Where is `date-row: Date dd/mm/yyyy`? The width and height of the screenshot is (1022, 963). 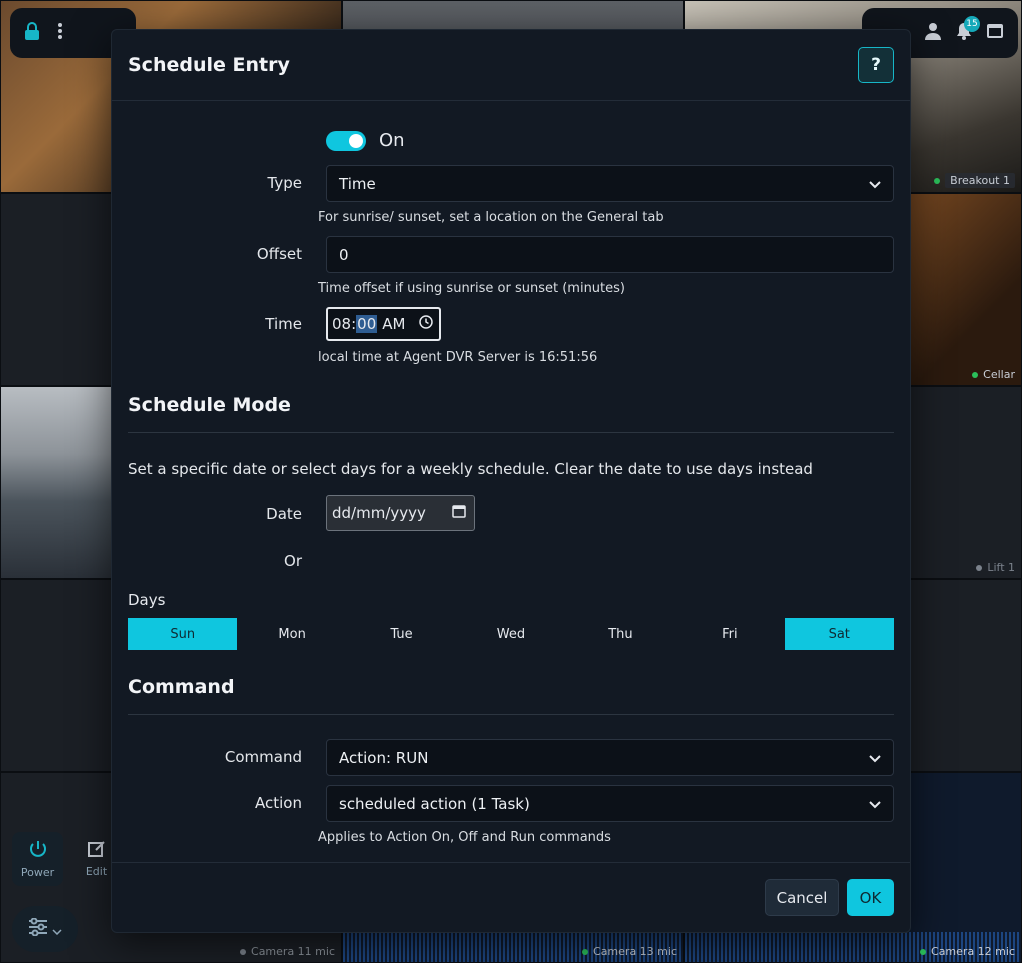
date-row: Date dd/mm/yyyy is located at coordinates (511, 513).